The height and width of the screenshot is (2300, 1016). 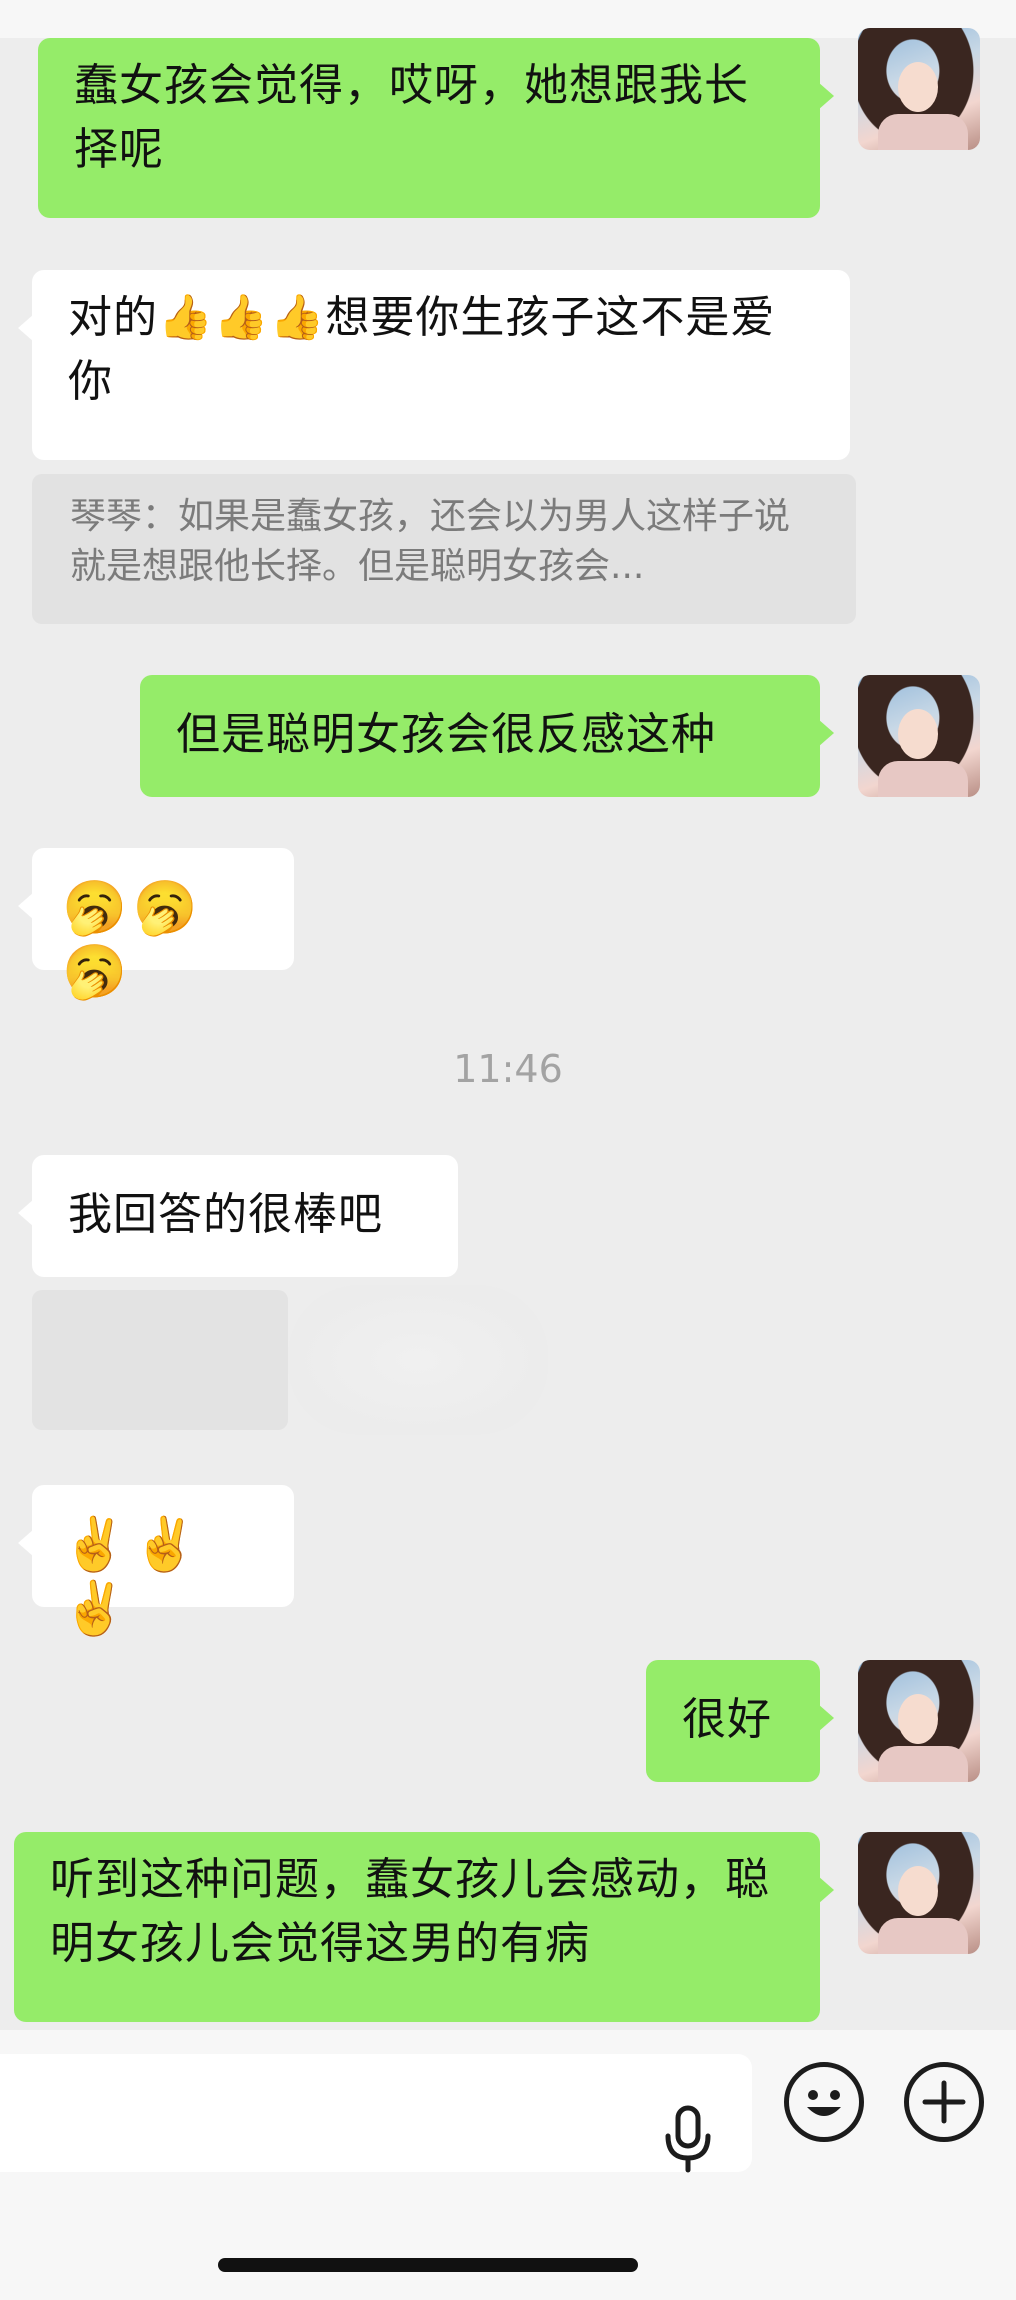 I want to click on emoji-text: 🥱🥱🥱, so click(x=133, y=940).